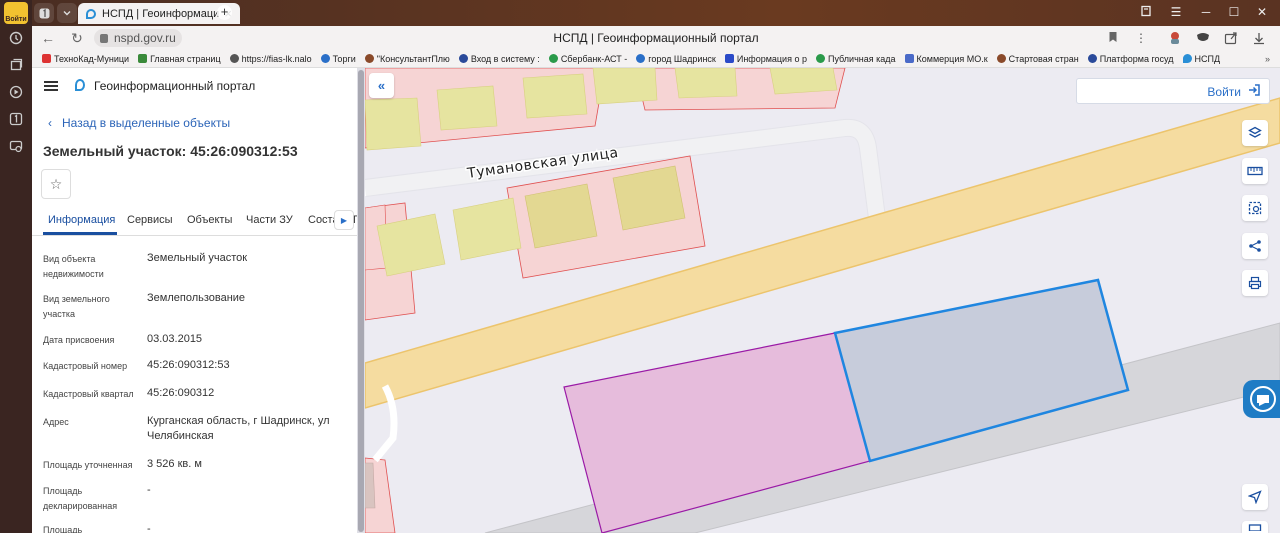  What do you see at coordinates (209, 220) in the screenshot?
I see `tab-objects: Объекты` at bounding box center [209, 220].